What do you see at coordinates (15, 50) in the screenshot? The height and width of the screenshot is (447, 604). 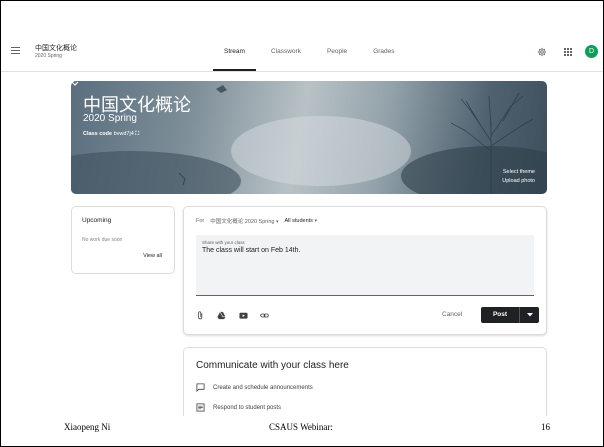 I see `menu-icon` at bounding box center [15, 50].